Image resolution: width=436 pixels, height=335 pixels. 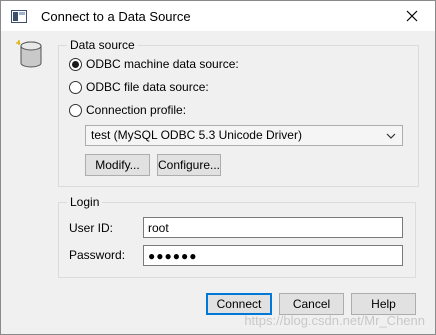 I want to click on help-button: Help, so click(x=383, y=304).